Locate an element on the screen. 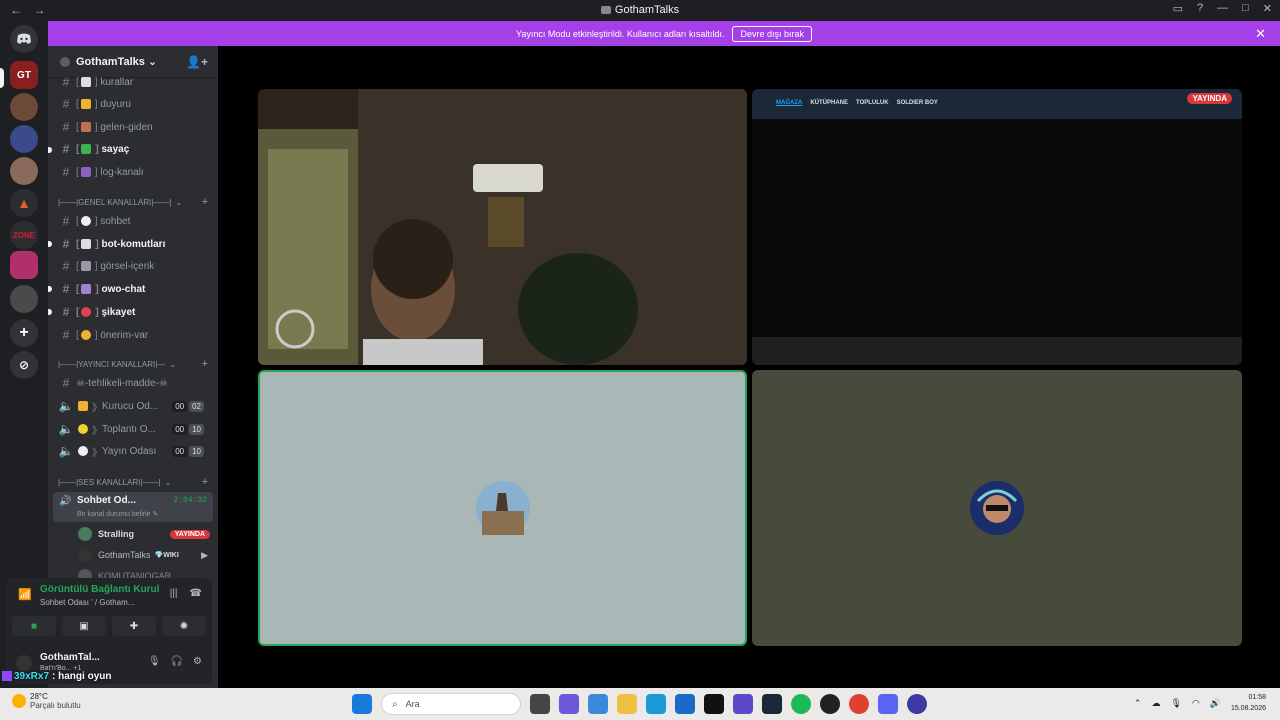  category-genel: |——|GENEL KANALLARI|——| ⌄ + is located at coordinates (133, 202).